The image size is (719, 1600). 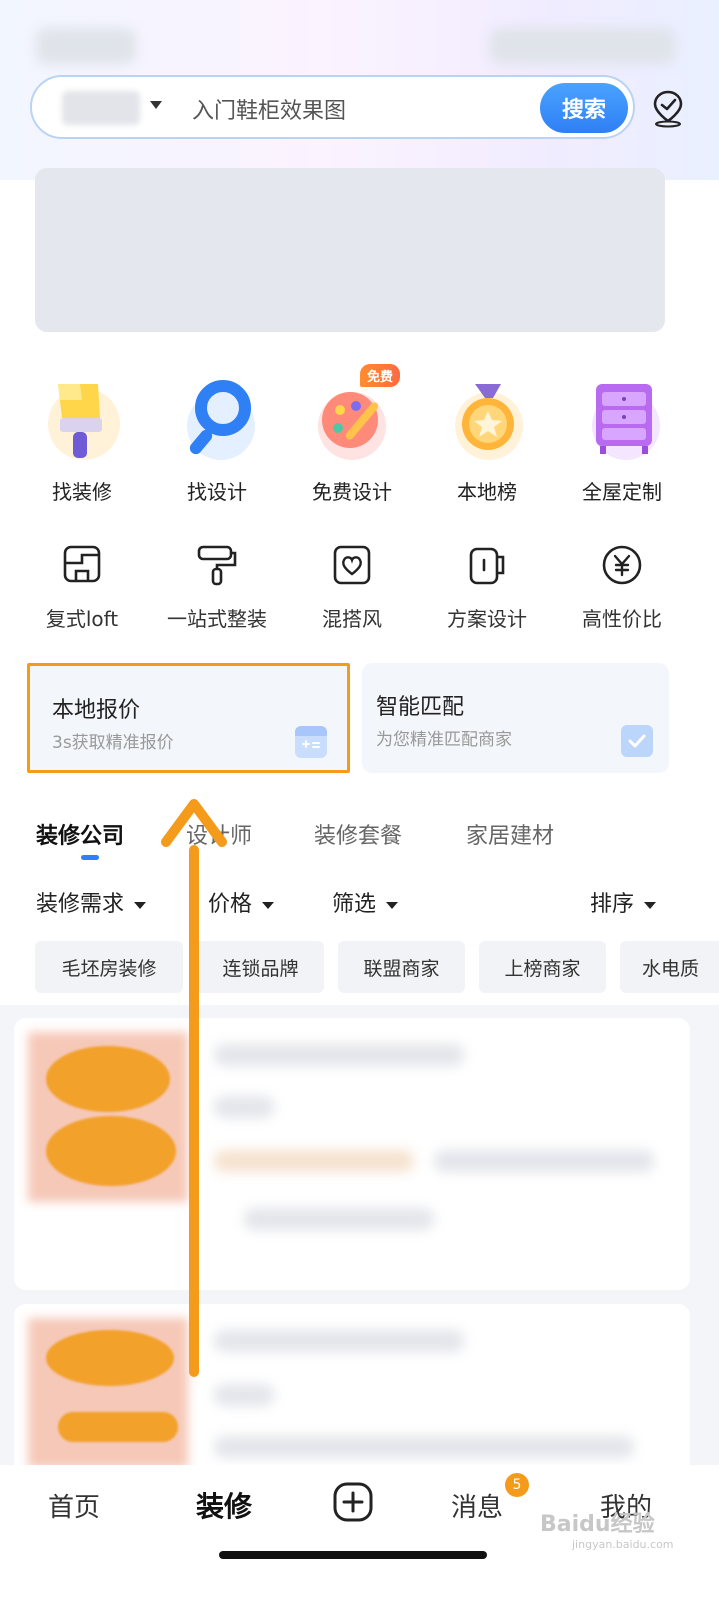 I want to click on chip-alliance-merchant: 联盟商家, so click(x=401, y=967).